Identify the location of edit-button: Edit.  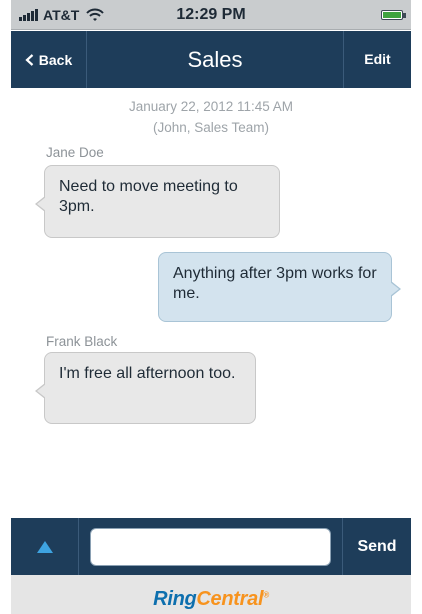
(377, 59).